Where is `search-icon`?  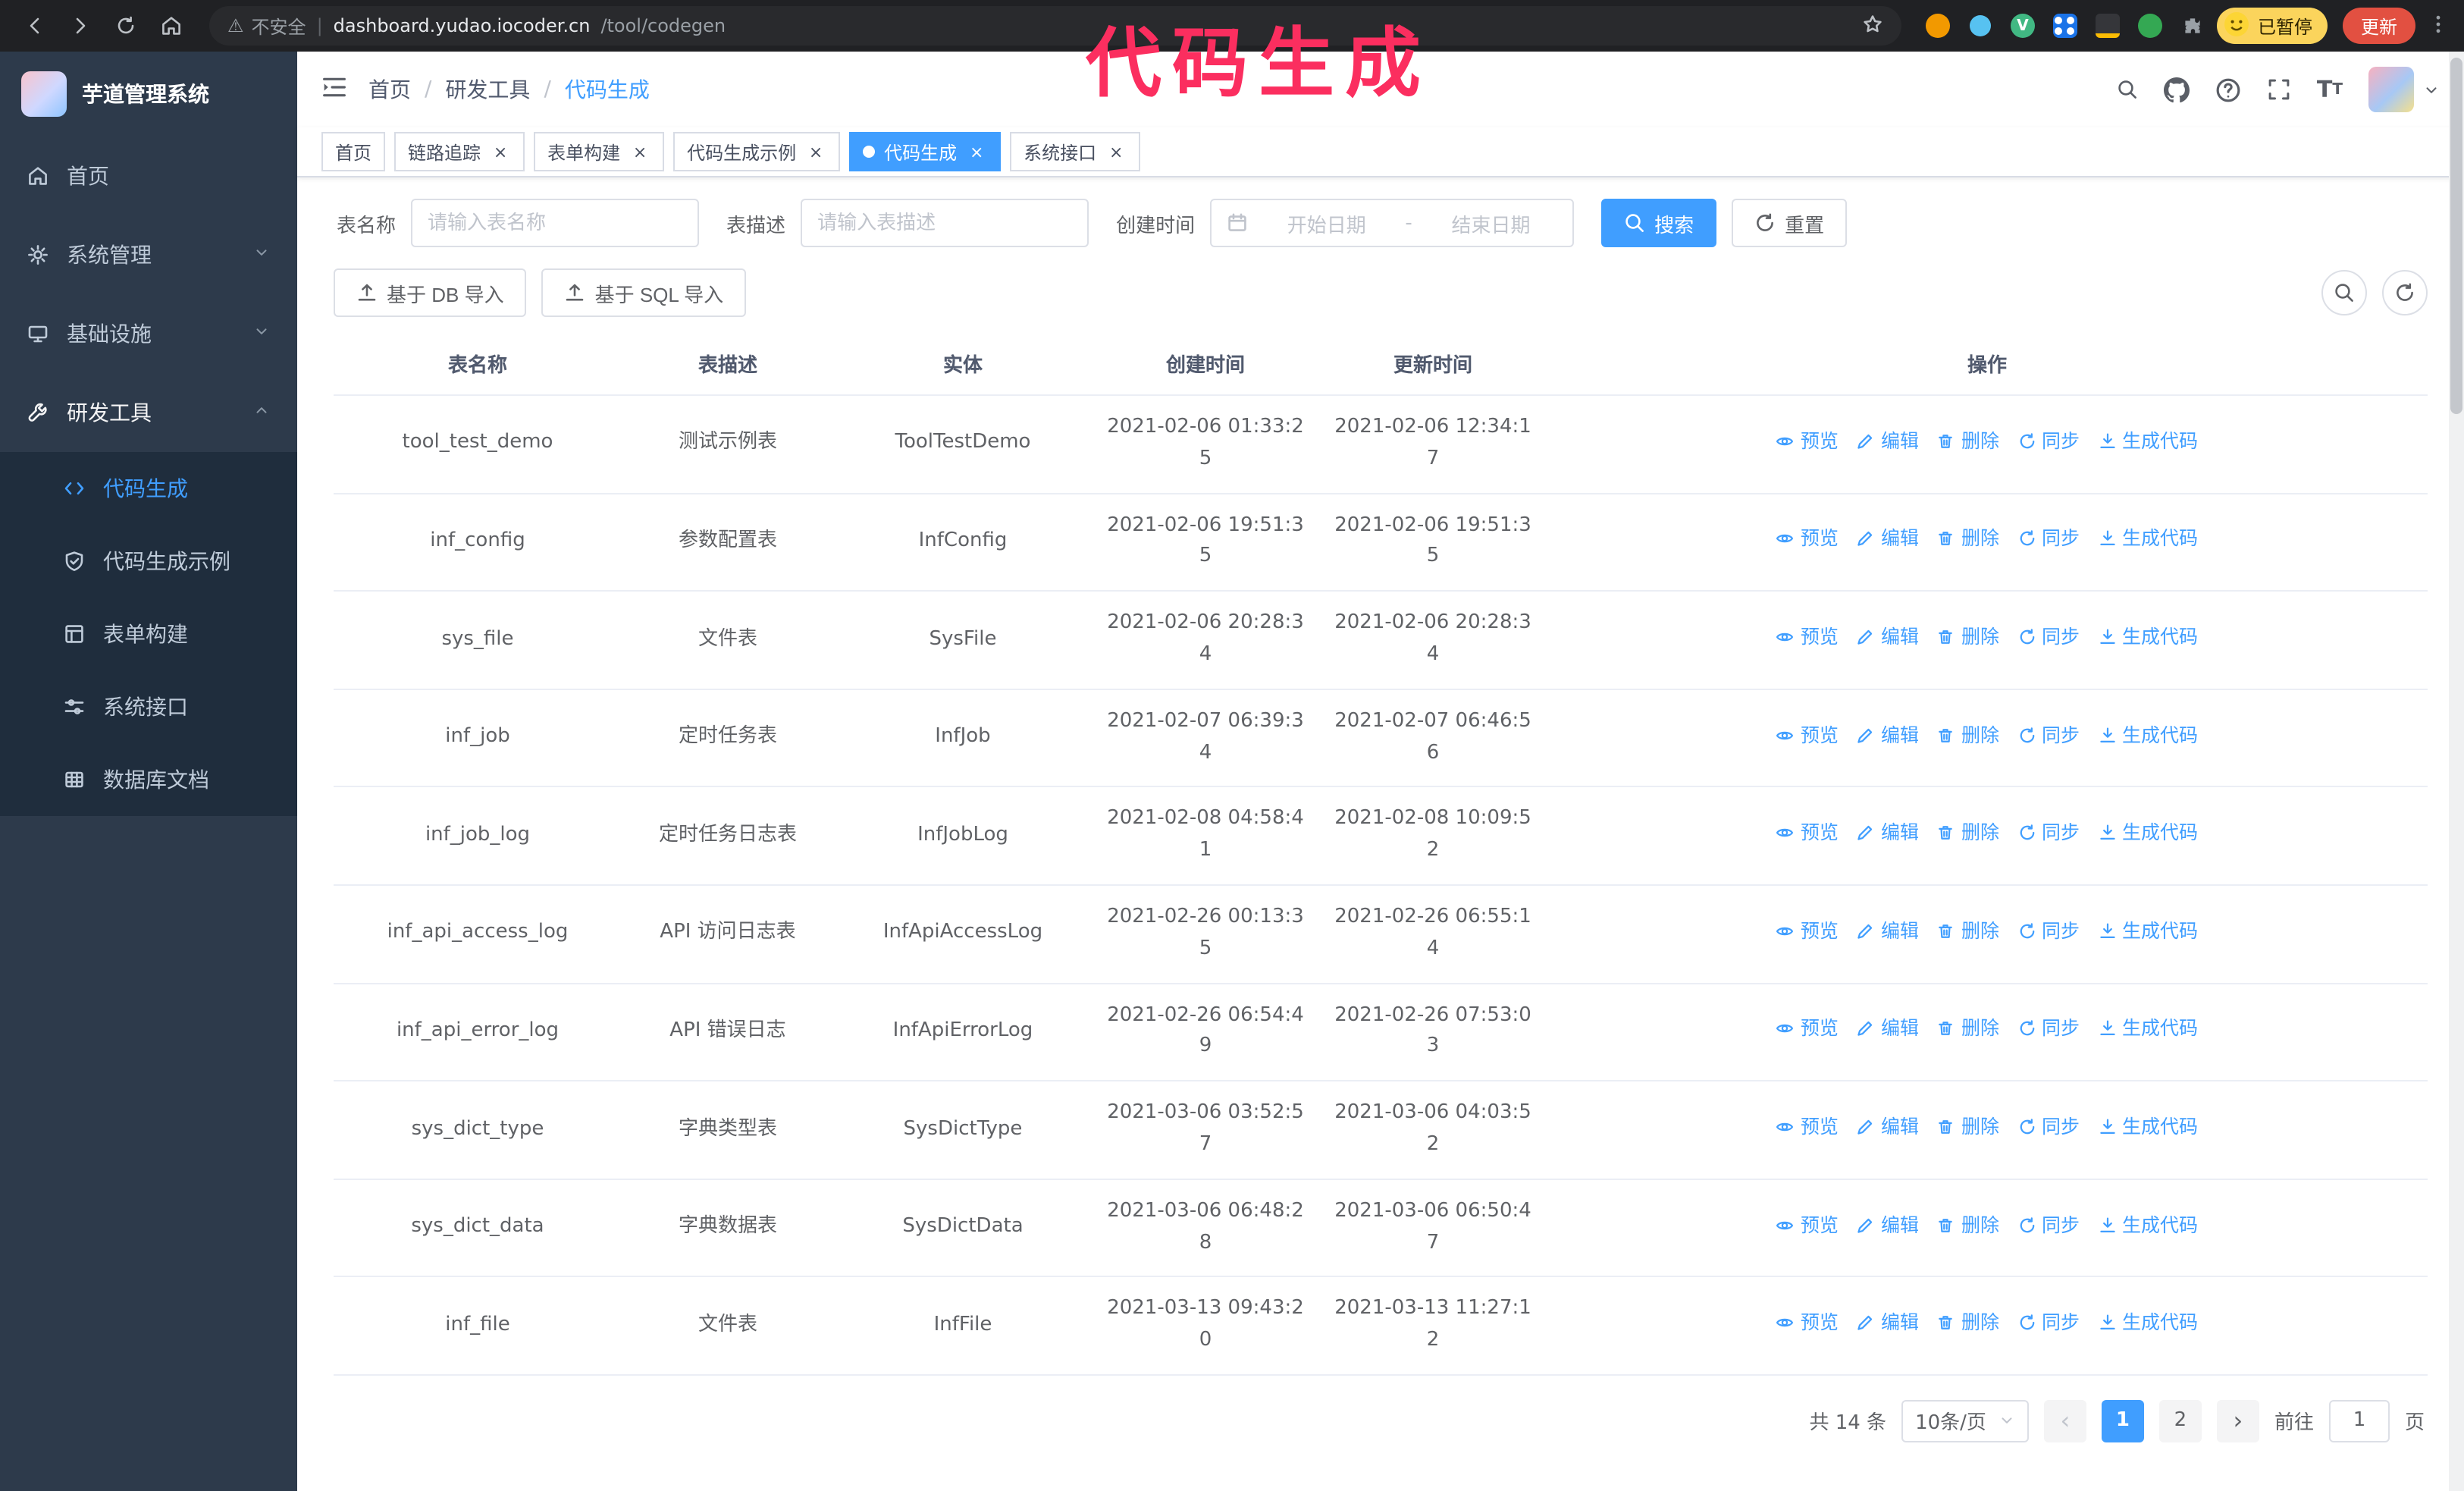
search-icon is located at coordinates (2127, 89).